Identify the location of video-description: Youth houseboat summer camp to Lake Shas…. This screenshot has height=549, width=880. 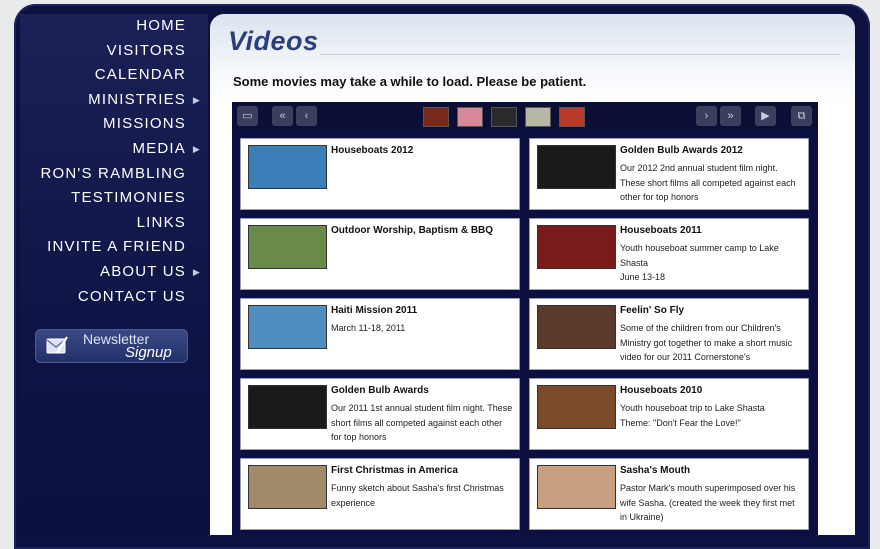
(699, 263).